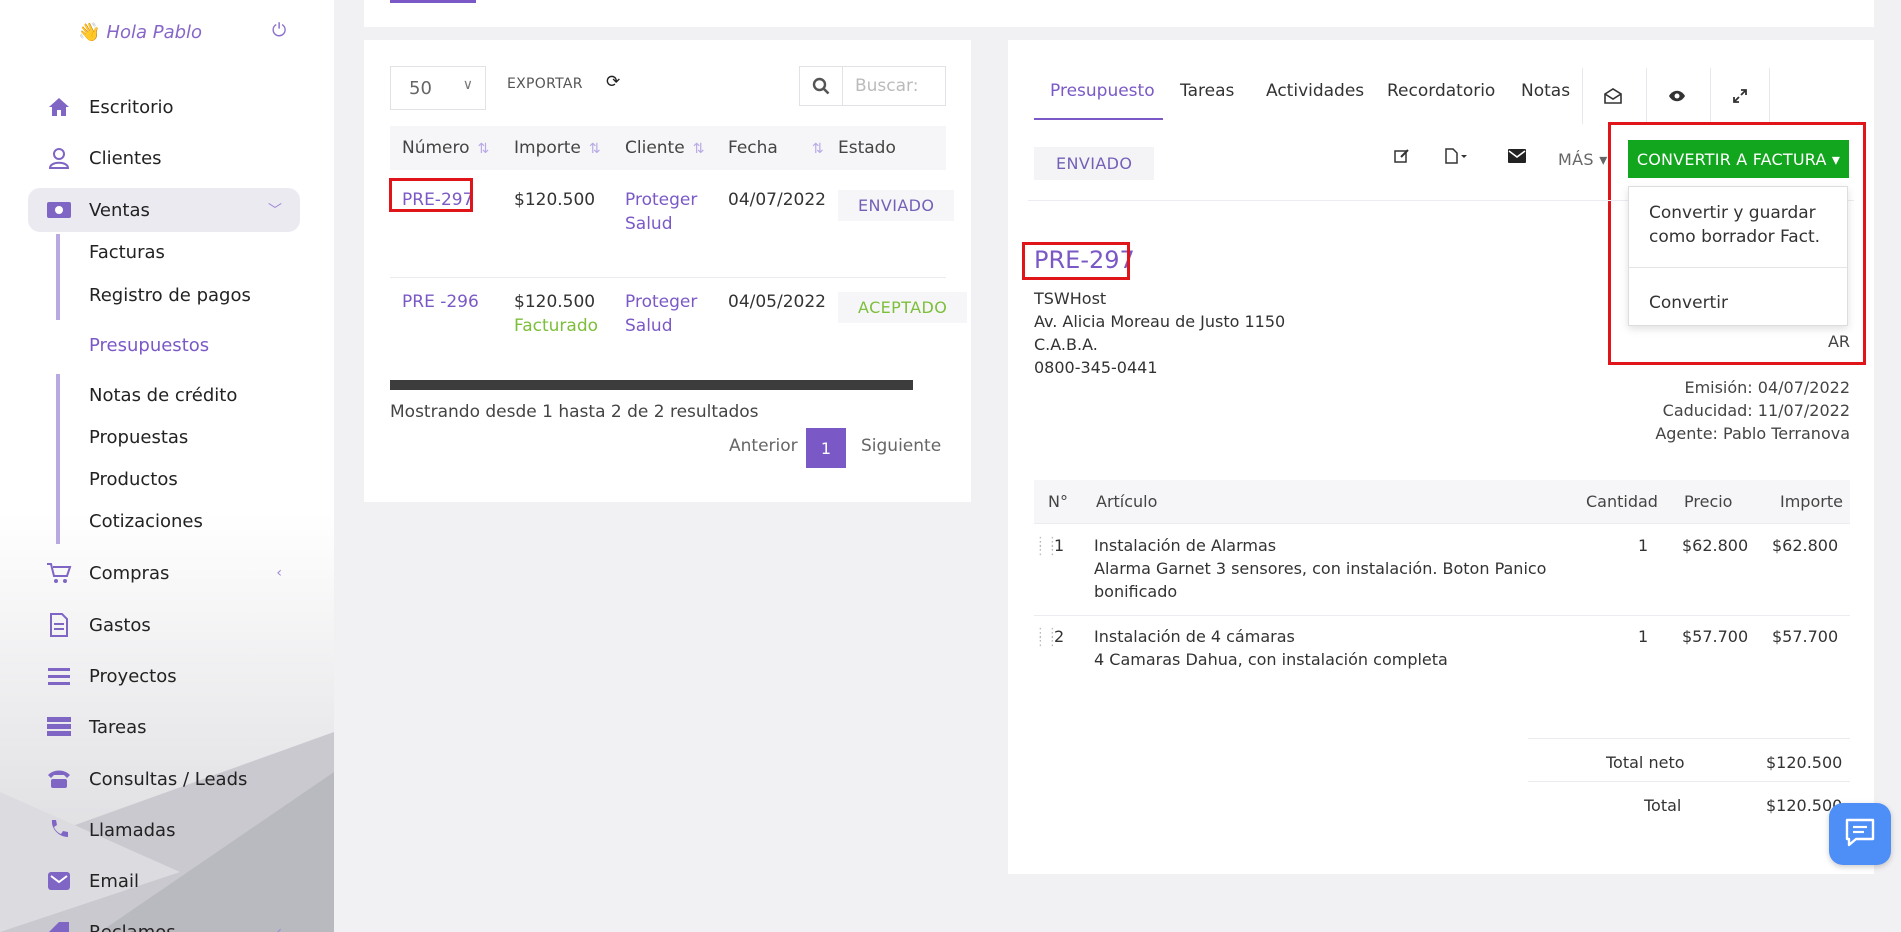  I want to click on page-size-select: 50 ∨, so click(438, 88).